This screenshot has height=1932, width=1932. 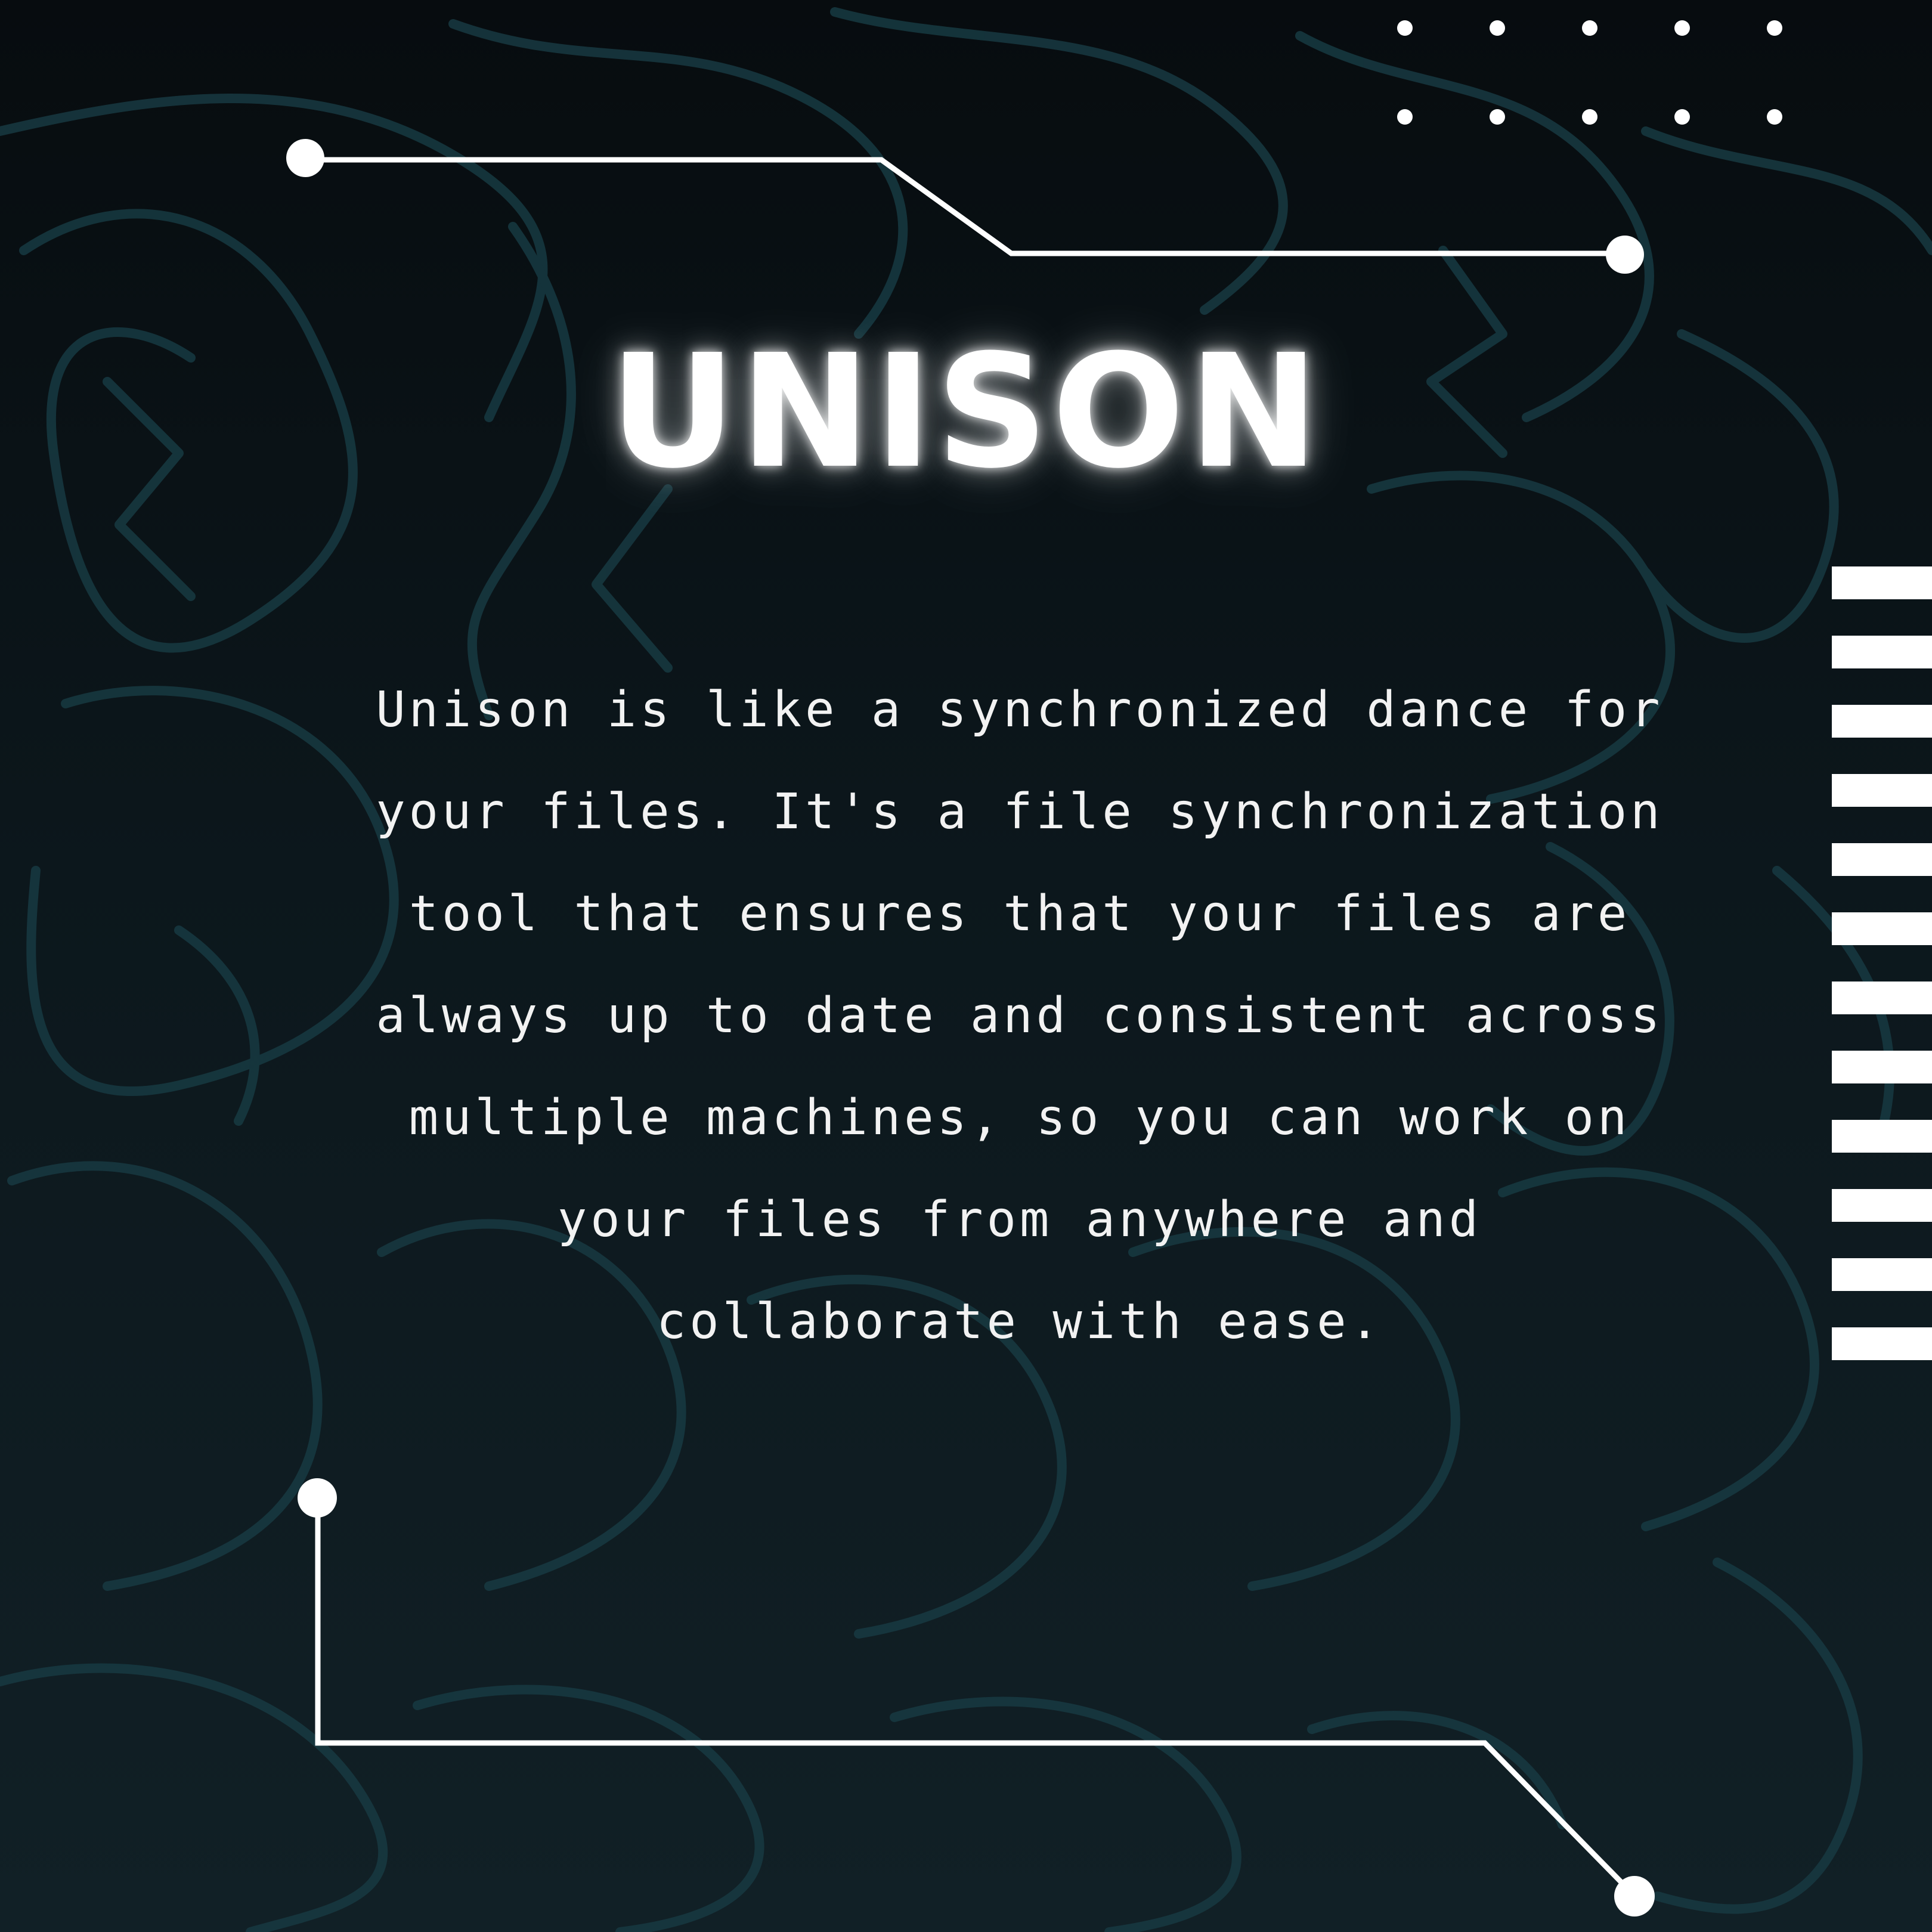 I want to click on bottom-circuit-line, so click(x=975, y=1697).